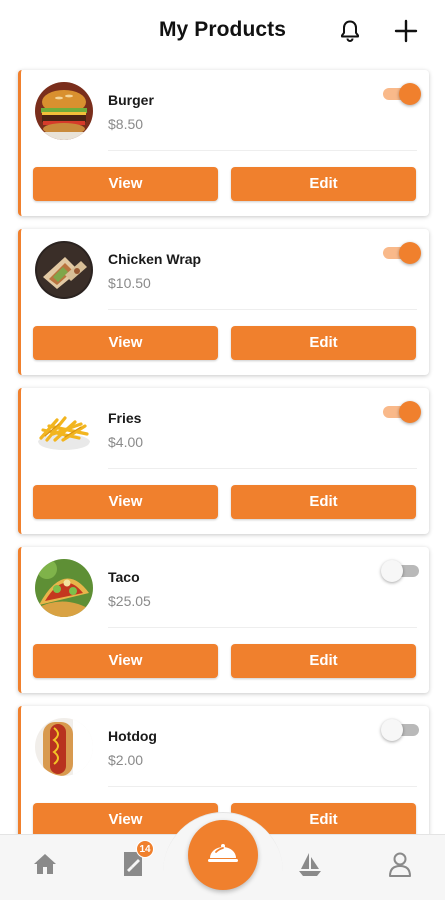 The image size is (445, 900). I want to click on fries-image, so click(64, 429).